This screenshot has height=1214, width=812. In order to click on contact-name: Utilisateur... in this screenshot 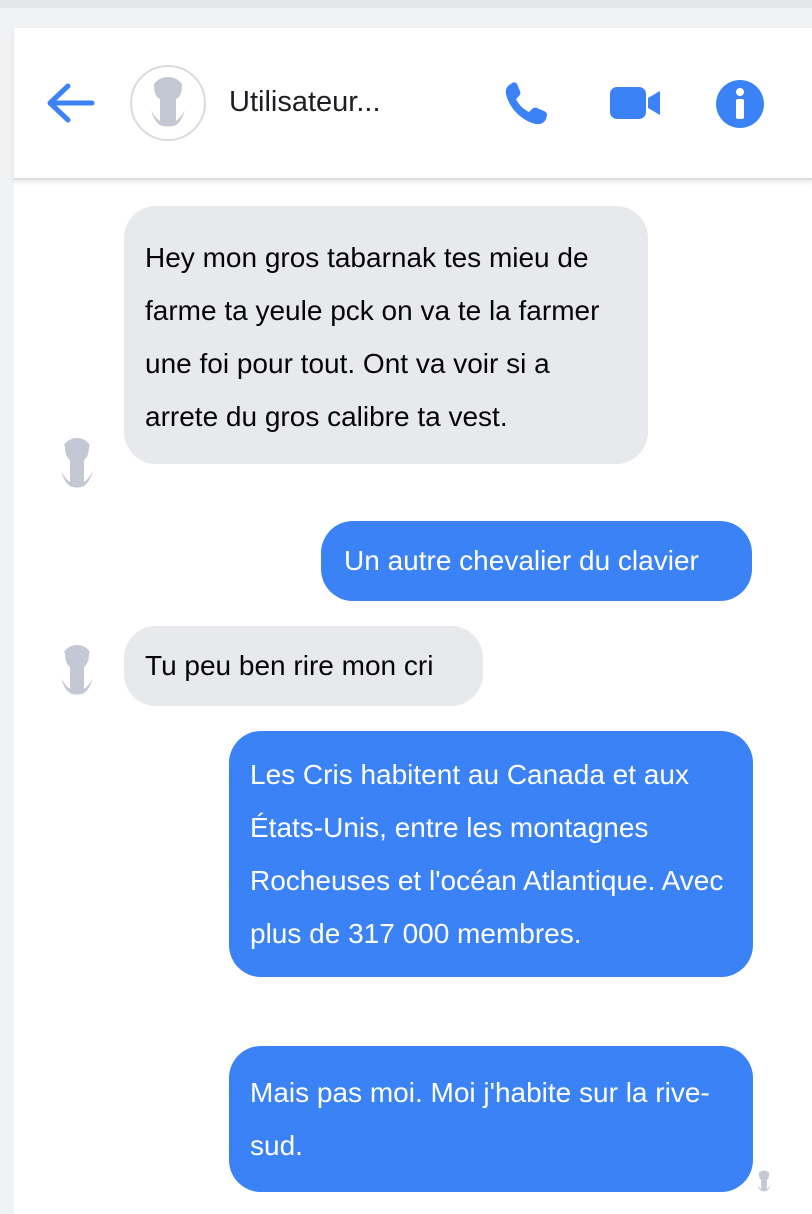, I will do `click(305, 102)`.